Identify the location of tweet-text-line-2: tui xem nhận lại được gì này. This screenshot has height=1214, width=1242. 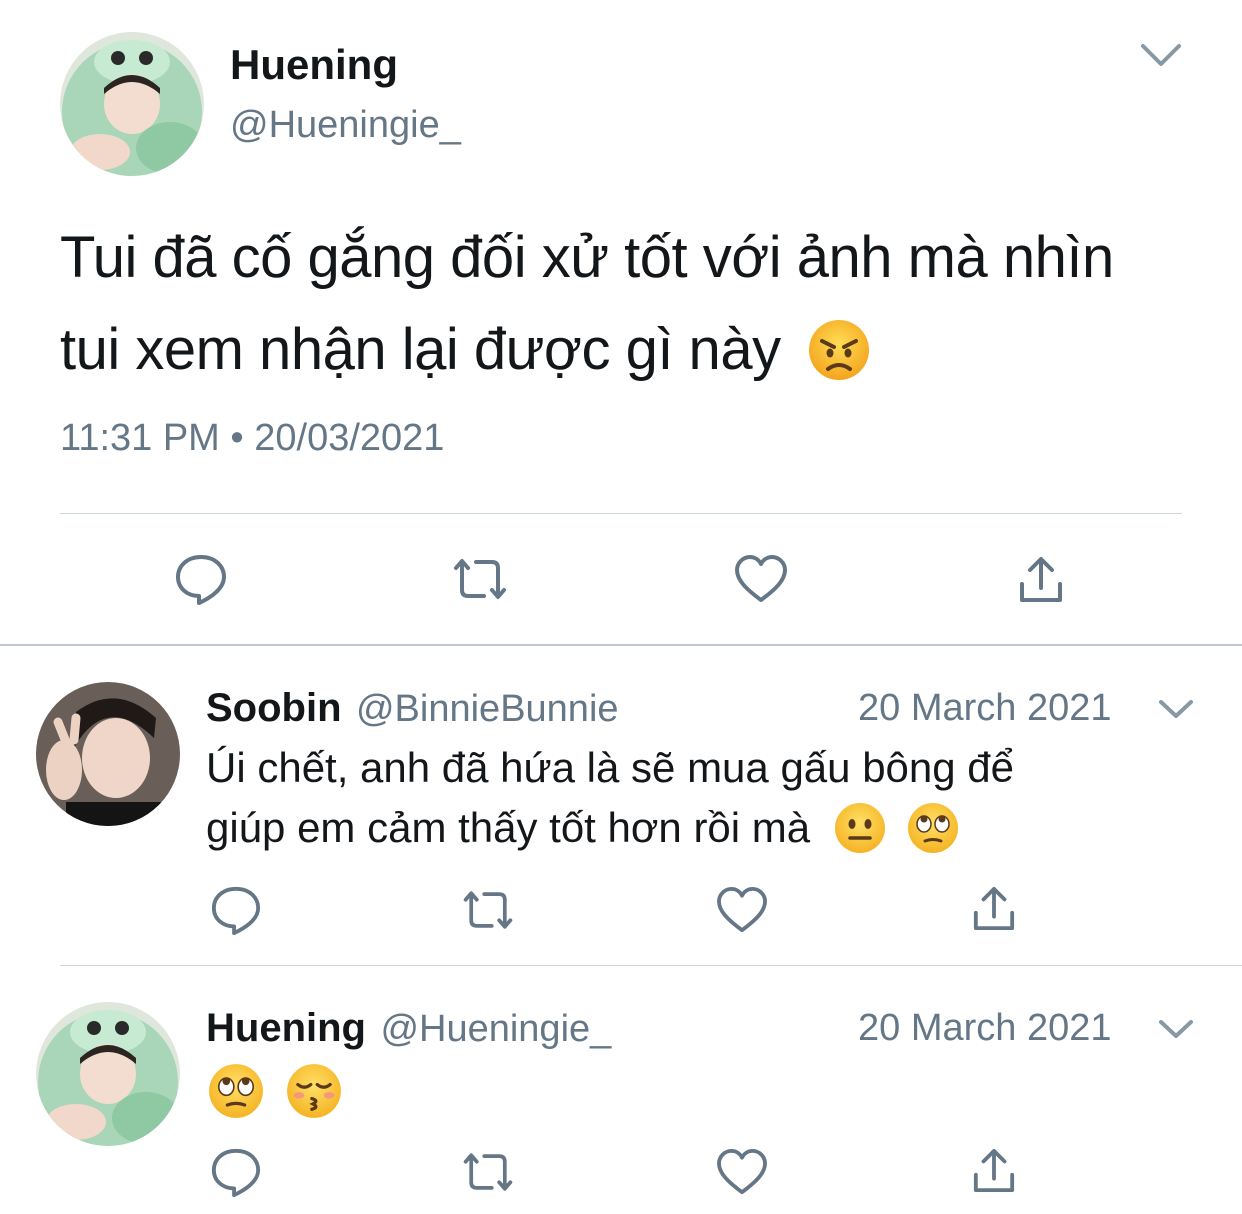
(620, 350).